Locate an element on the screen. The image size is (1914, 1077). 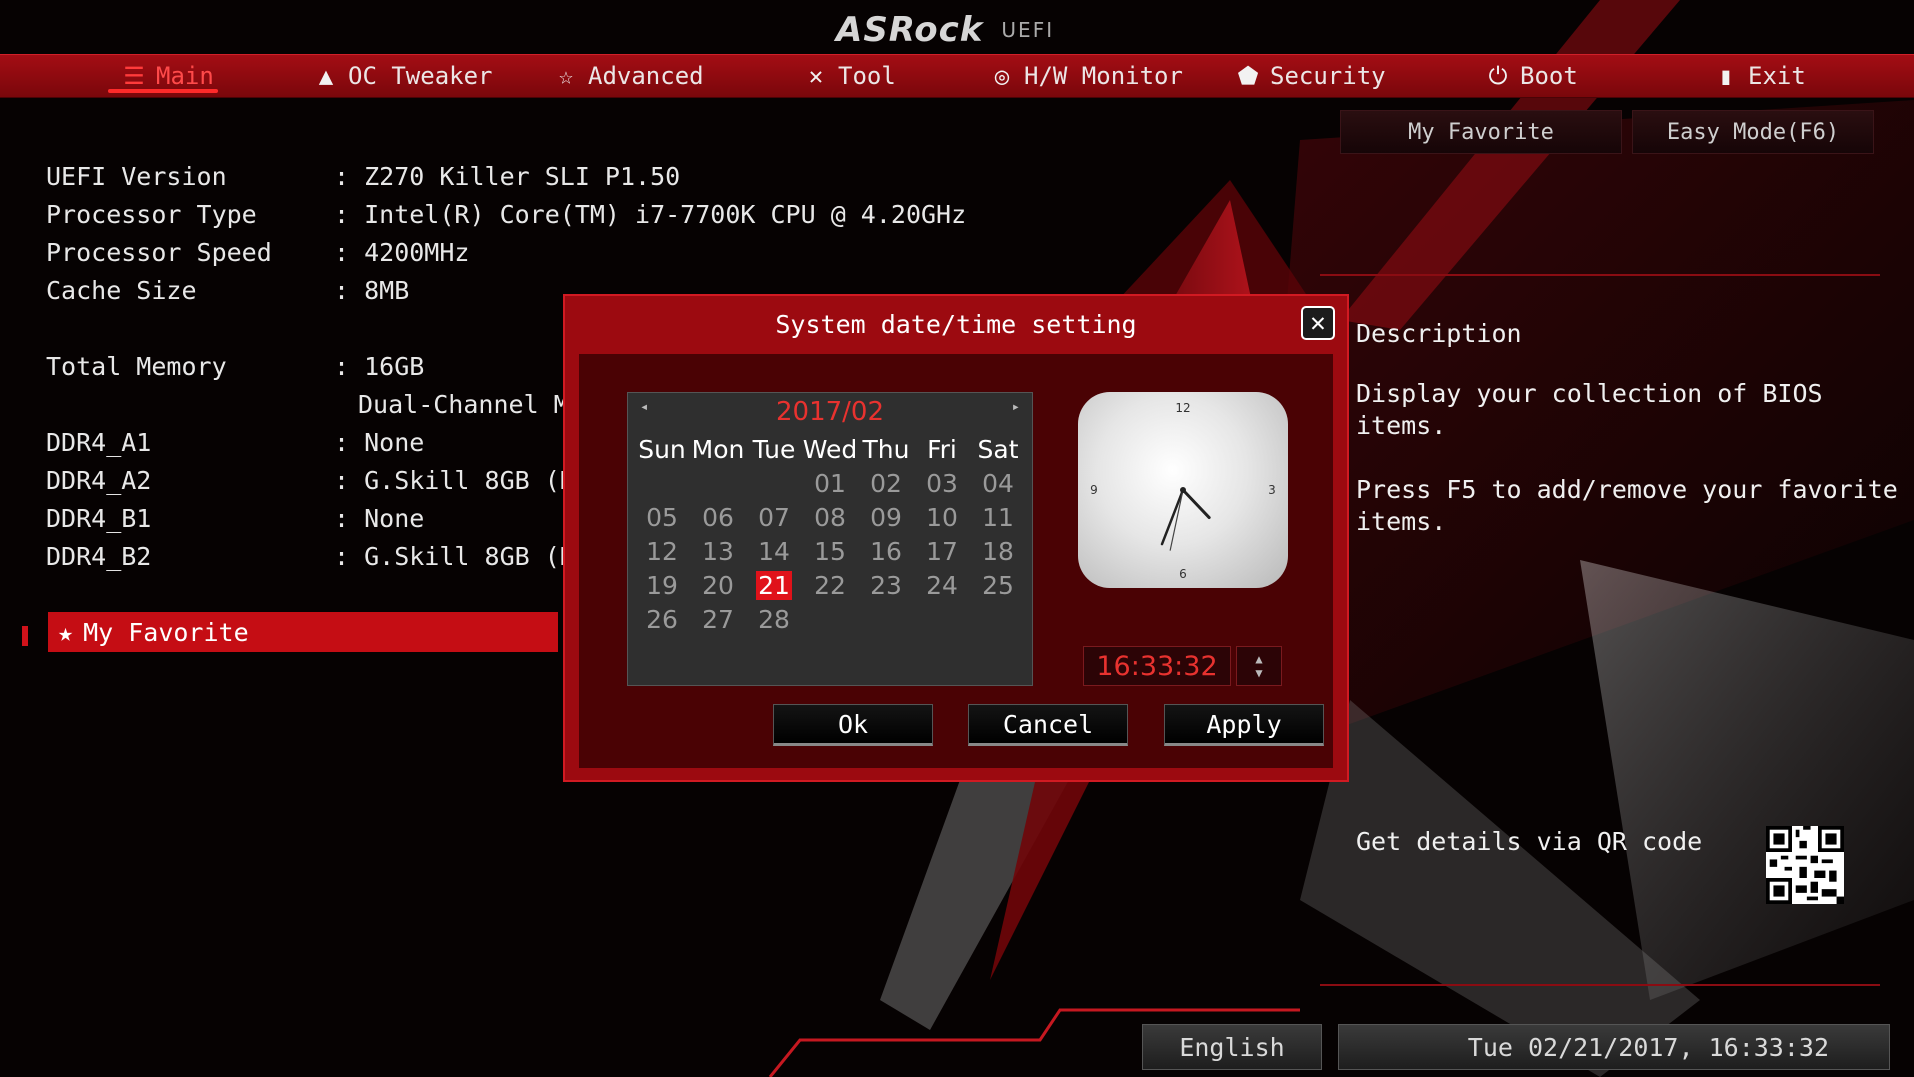
calendar-day: 25 is located at coordinates (998, 586).